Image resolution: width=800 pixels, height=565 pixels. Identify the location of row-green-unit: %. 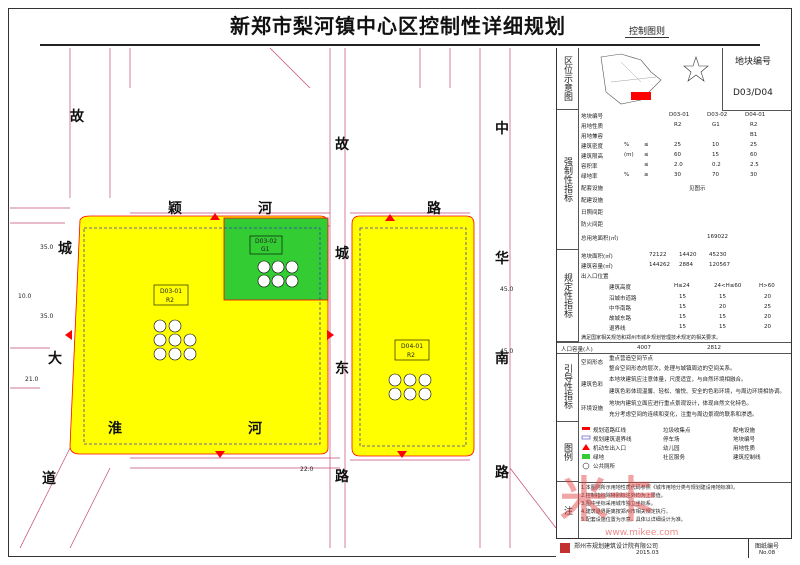
(627, 175).